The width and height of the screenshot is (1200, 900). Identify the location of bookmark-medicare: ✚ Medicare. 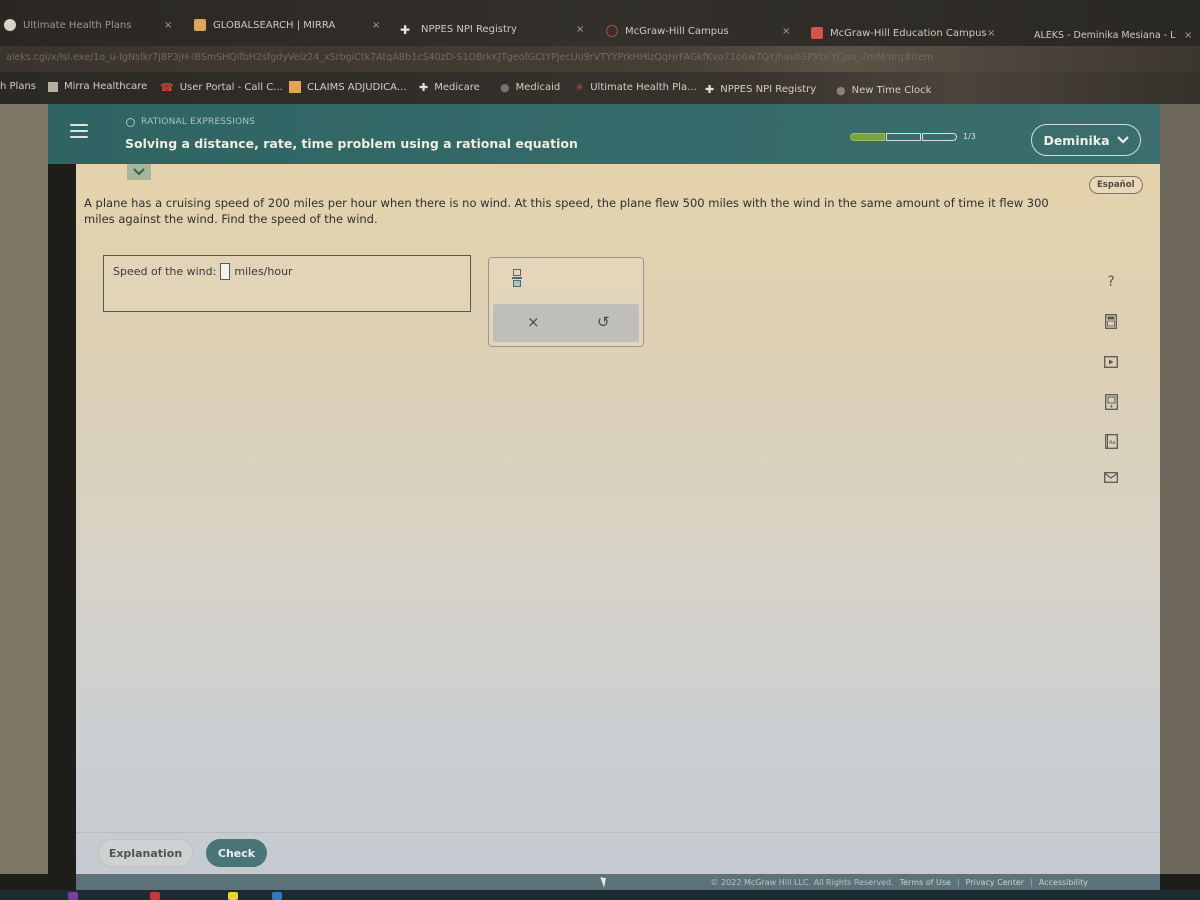
(449, 87).